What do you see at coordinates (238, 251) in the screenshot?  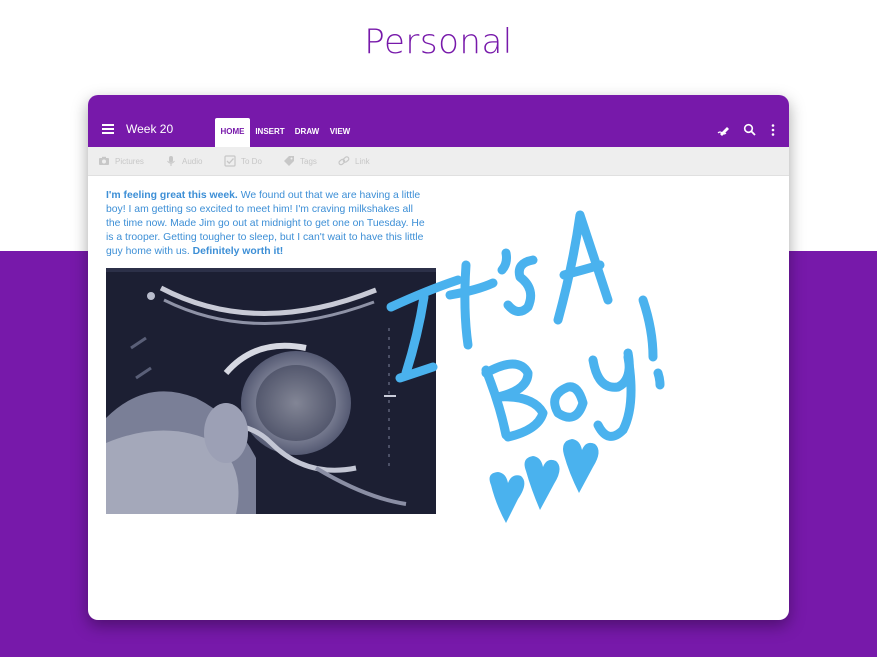 I see `note-closing-bold: Definitely worth it!` at bounding box center [238, 251].